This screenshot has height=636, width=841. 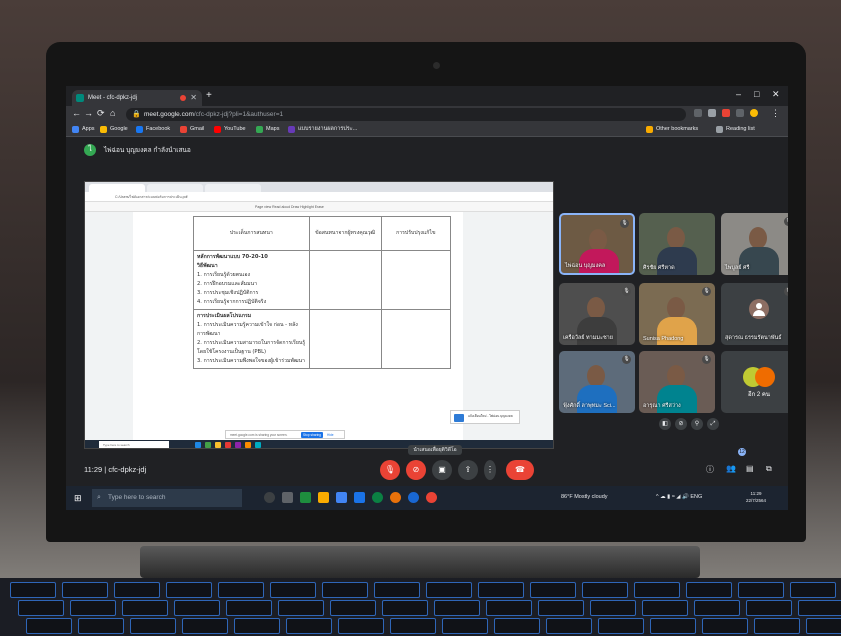 What do you see at coordinates (756, 94) in the screenshot?
I see `maximize-button: □` at bounding box center [756, 94].